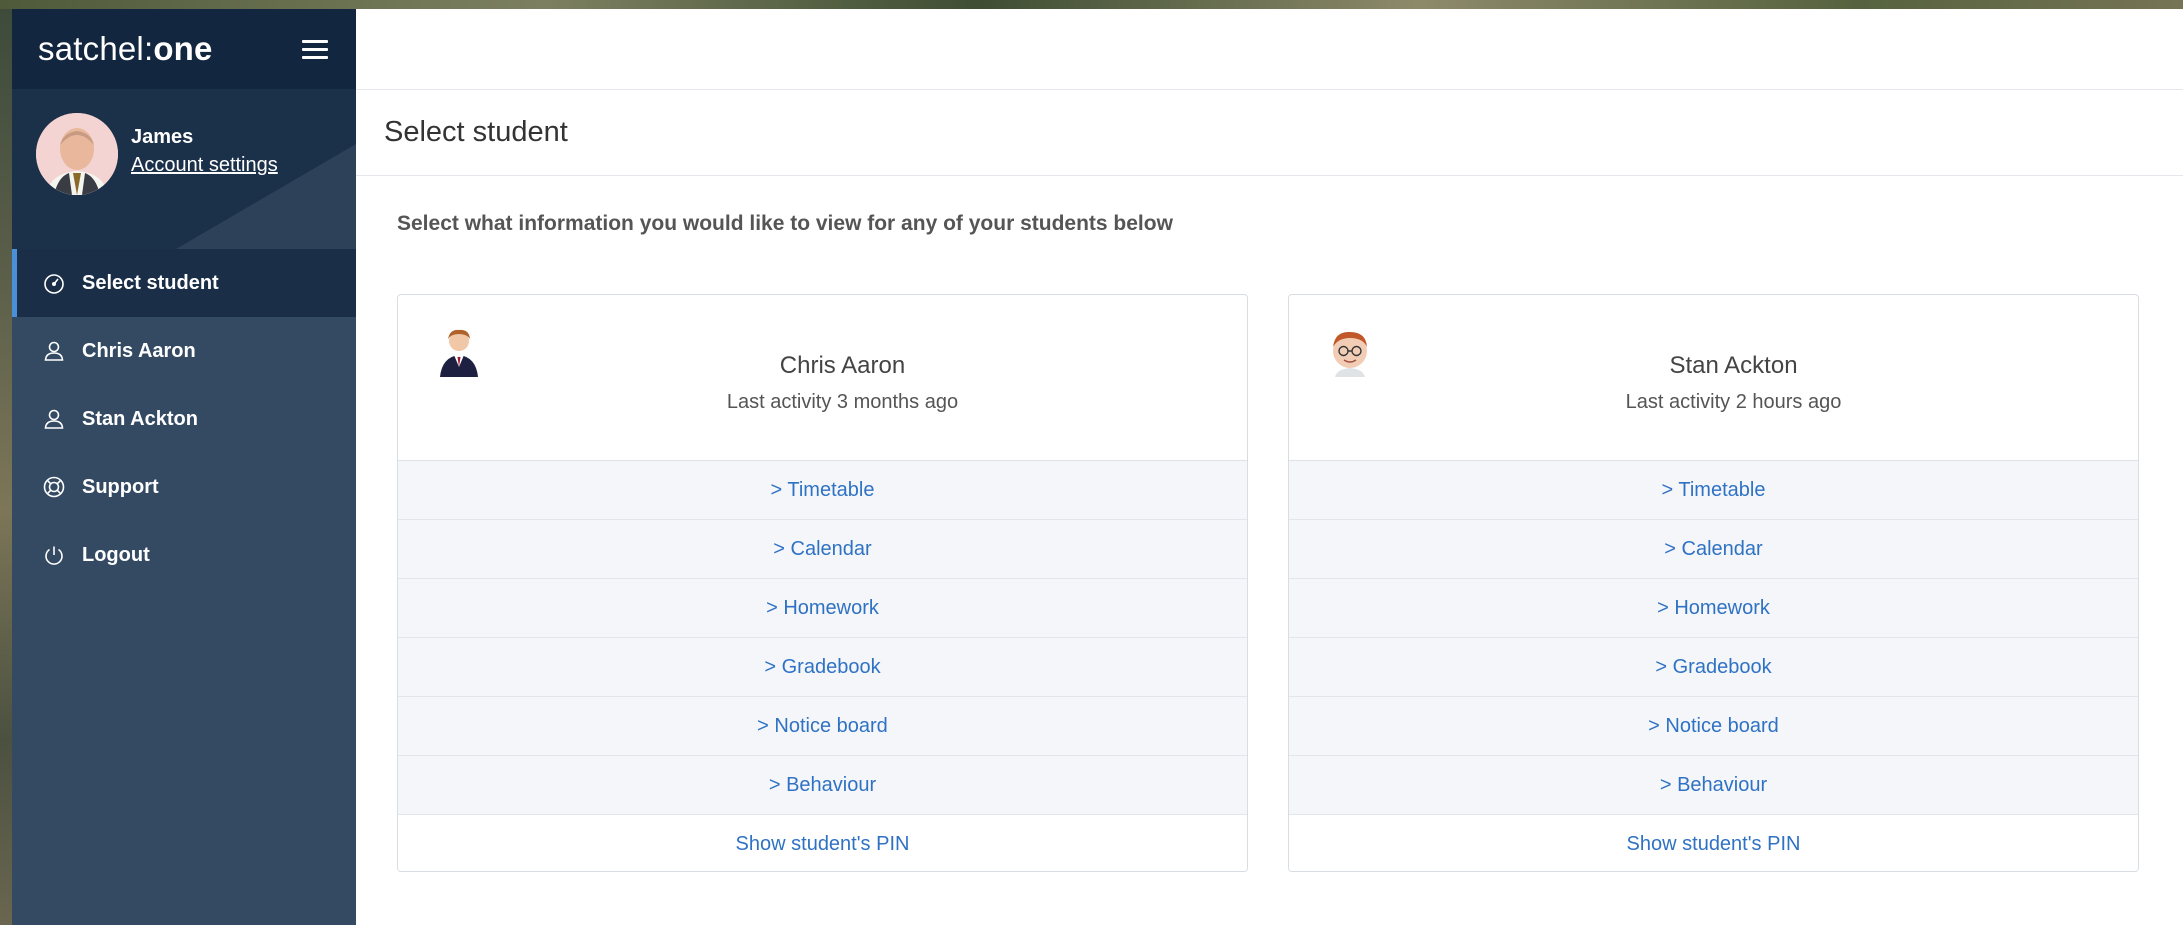 This screenshot has height=925, width=2183. Describe the element at coordinates (162, 137) in the screenshot. I see `user-name: James` at that location.